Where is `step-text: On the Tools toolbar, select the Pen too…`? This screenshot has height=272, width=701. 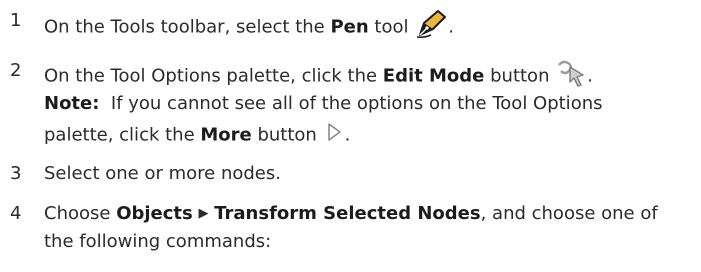
step-text: On the Tools toolbar, select the Pen too… is located at coordinates (249, 27).